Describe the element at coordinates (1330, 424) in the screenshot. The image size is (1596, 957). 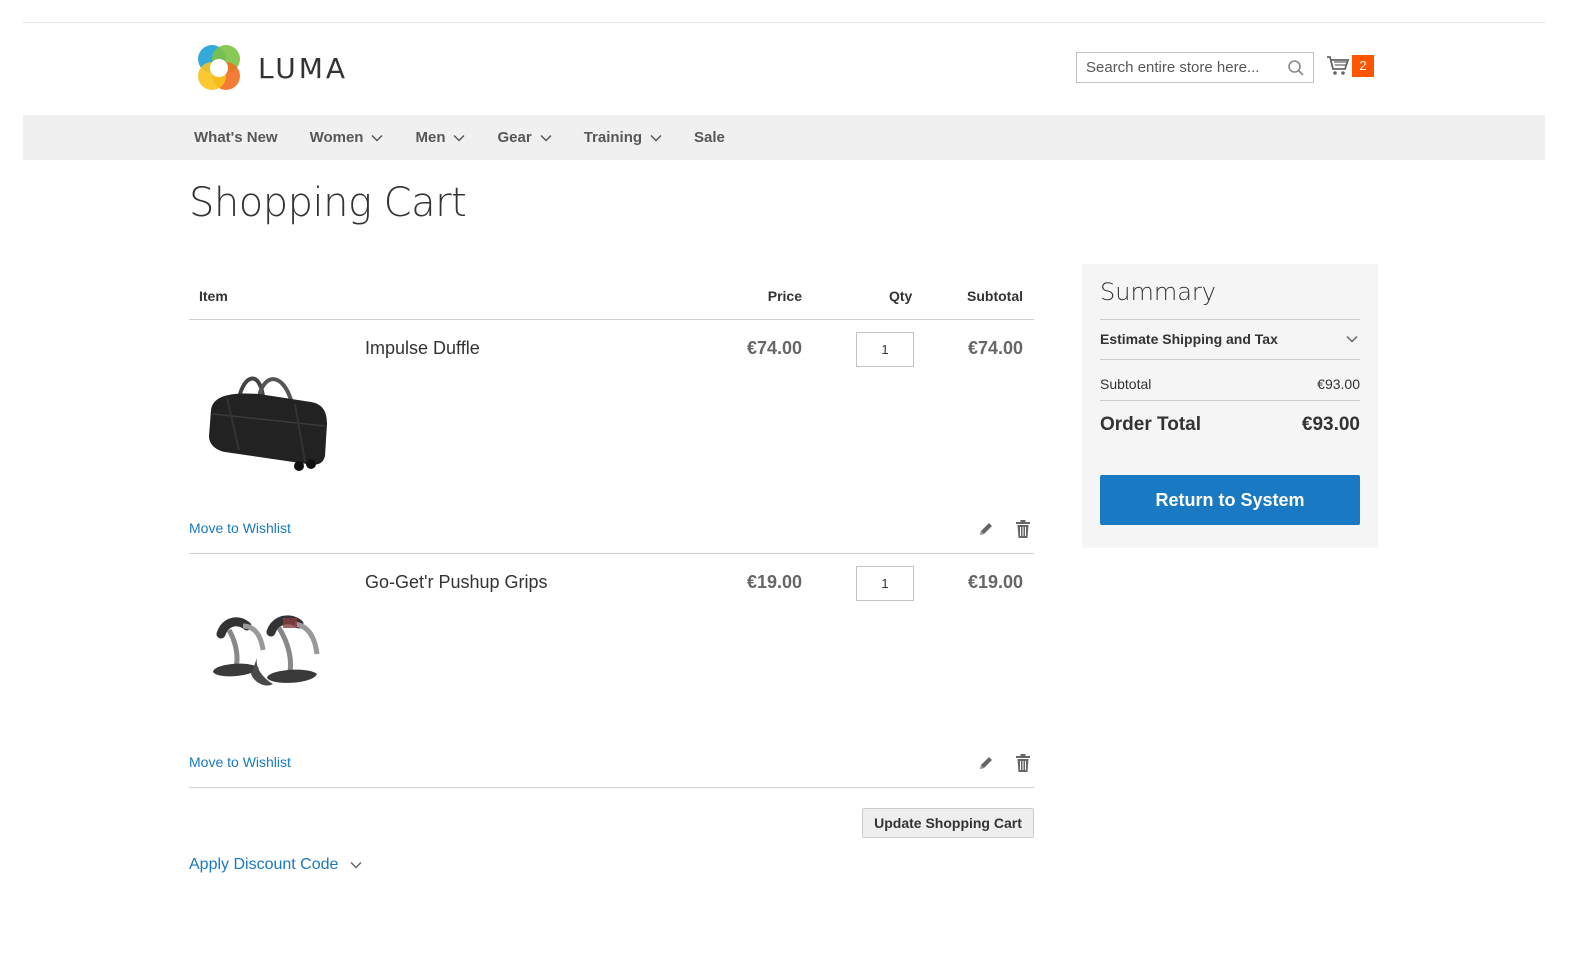
I see `order-total-value: €93.00` at that location.